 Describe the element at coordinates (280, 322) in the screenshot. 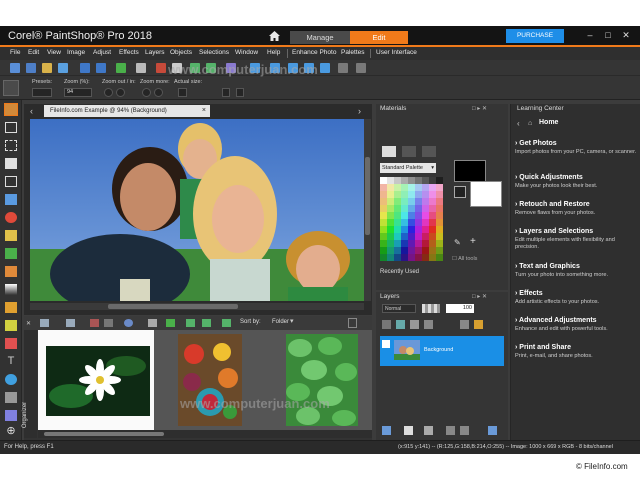

I see `sort-by-dropdown: Folder` at that location.